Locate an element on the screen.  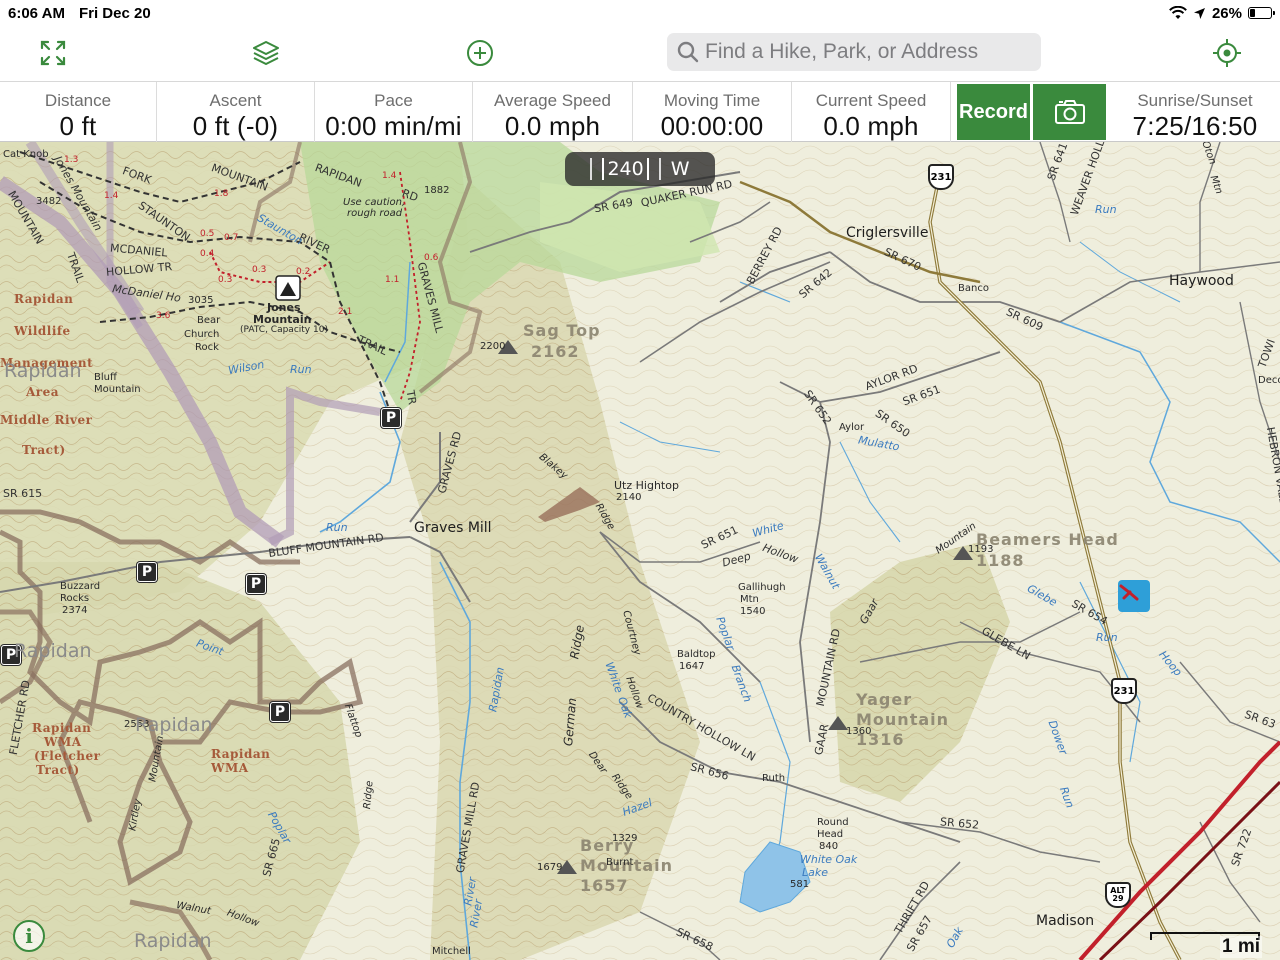
stat-ascent: Ascent 0 ft (-0) is located at coordinates (236, 112).